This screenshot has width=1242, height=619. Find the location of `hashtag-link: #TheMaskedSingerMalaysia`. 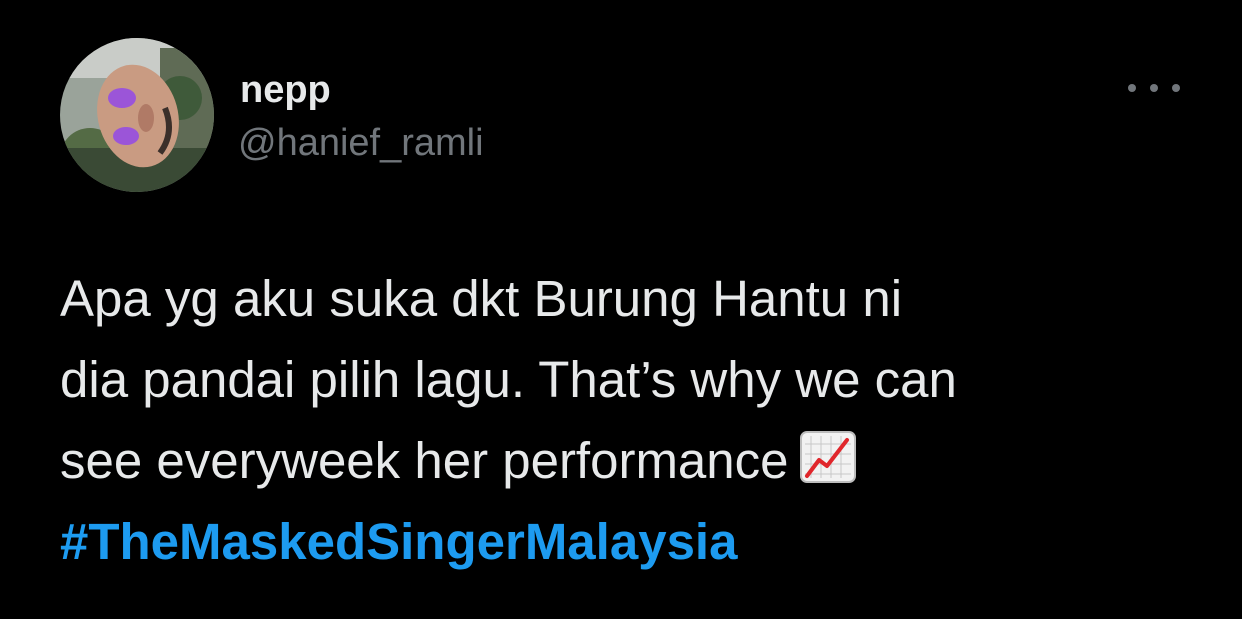

hashtag-link: #TheMaskedSingerMalaysia is located at coordinates (635, 541).